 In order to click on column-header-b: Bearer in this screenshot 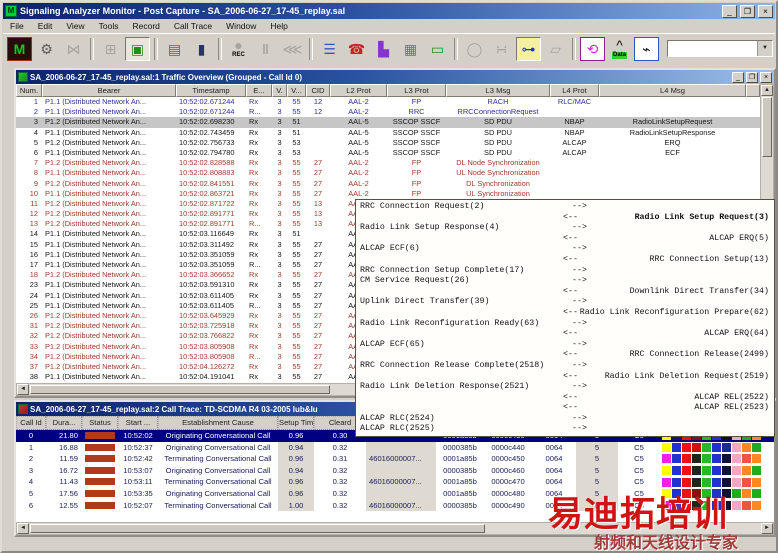, I will do `click(109, 90)`.